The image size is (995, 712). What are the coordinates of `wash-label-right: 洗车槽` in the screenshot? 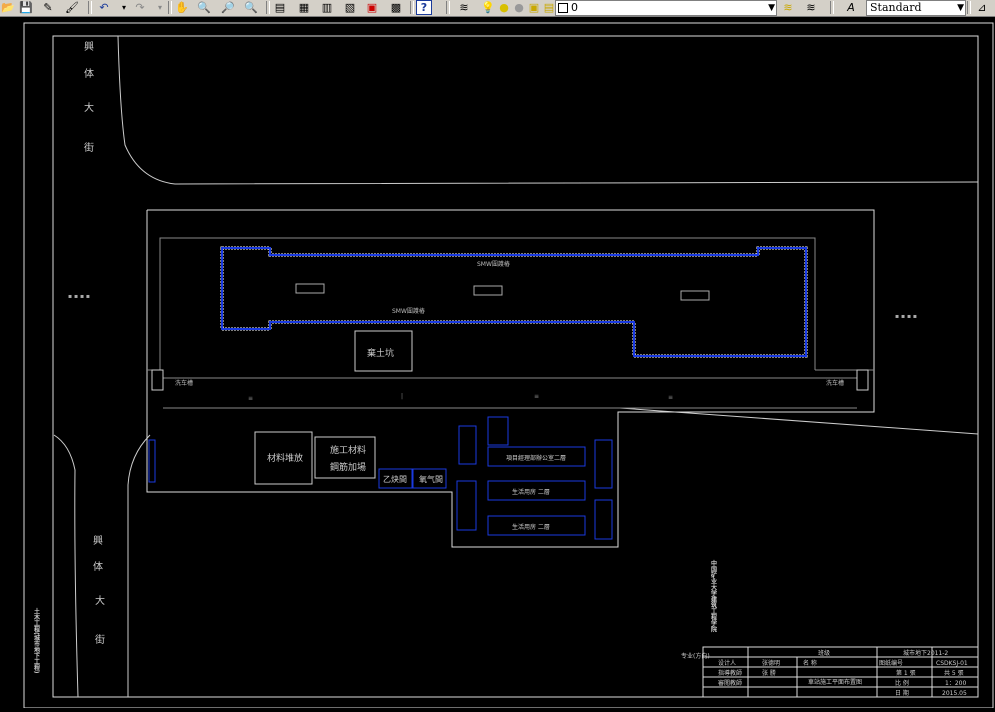 It's located at (835, 383).